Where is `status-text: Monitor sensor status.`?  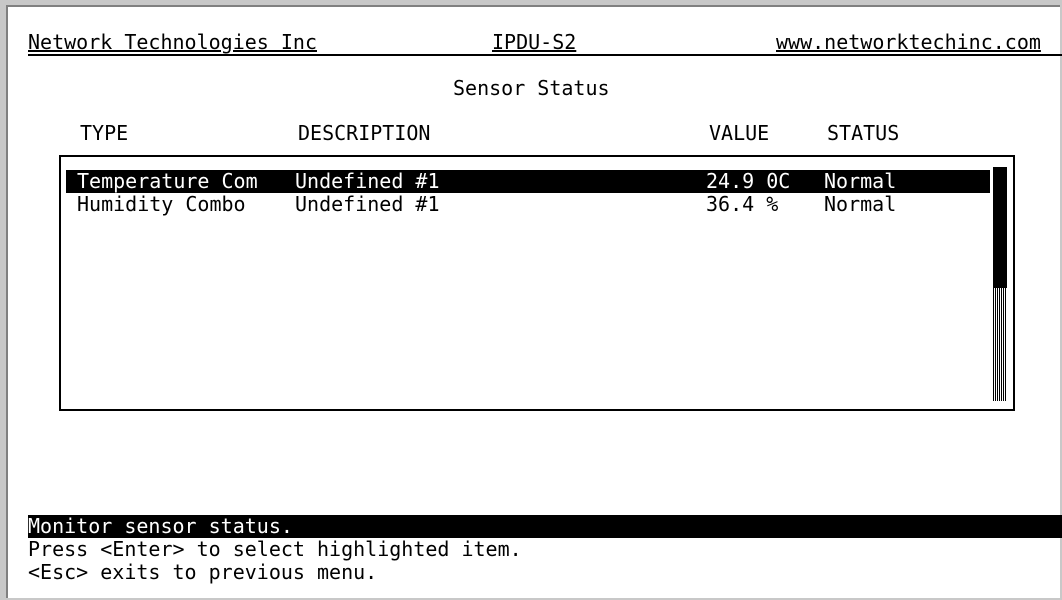 status-text: Monitor sensor status. is located at coordinates (160, 526).